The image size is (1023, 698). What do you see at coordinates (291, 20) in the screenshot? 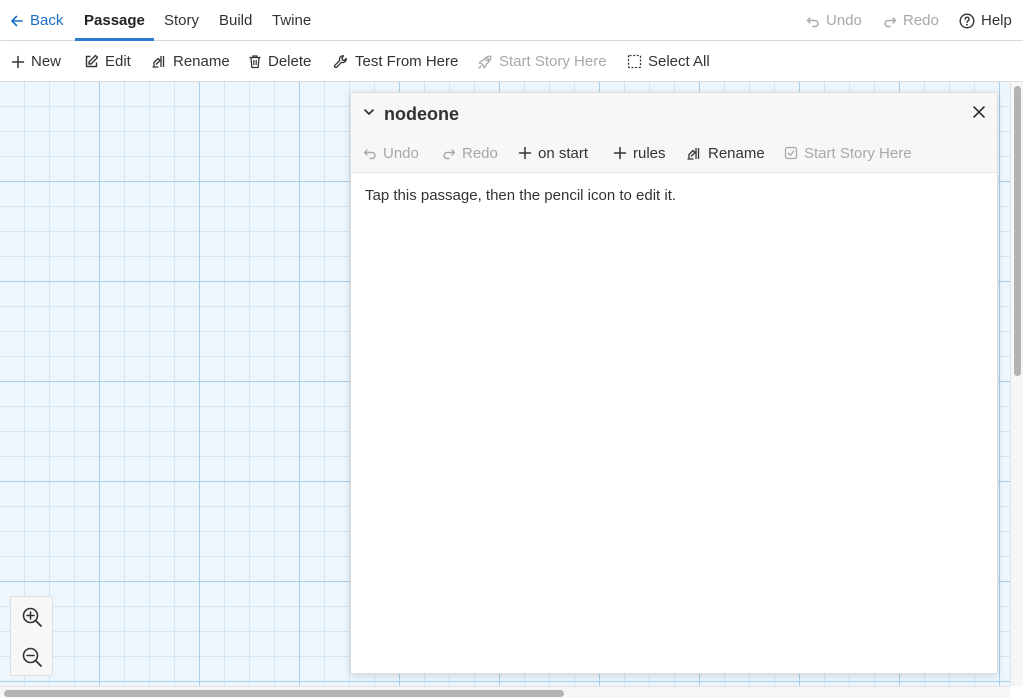
I see `tab-twine: Twine` at bounding box center [291, 20].